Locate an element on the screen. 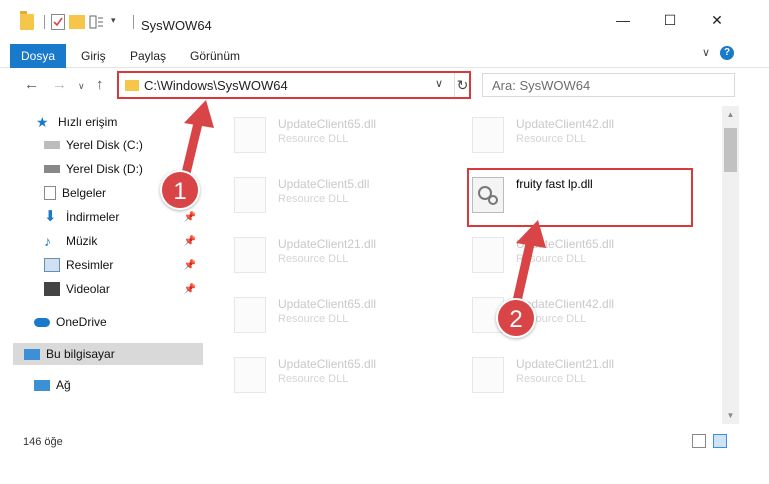 This screenshot has width=769, height=484. sidebar-item-label: Müzik is located at coordinates (82, 241).